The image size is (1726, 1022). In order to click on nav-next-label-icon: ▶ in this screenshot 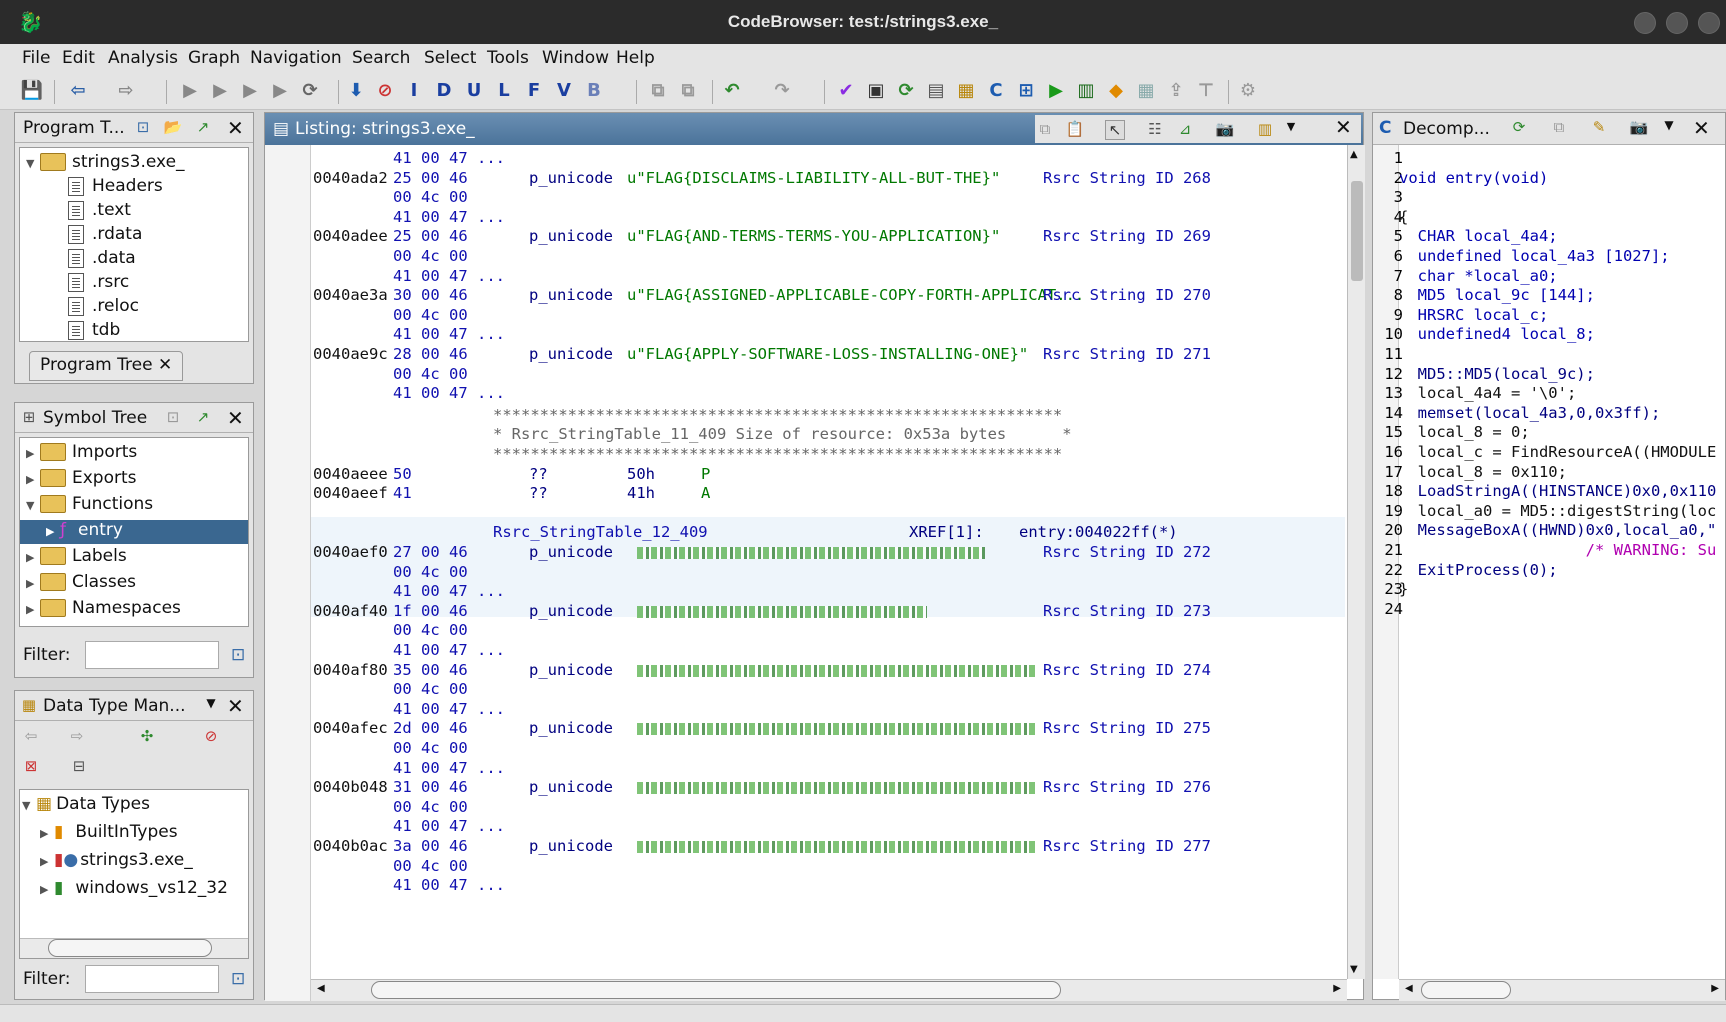, I will do `click(280, 91)`.